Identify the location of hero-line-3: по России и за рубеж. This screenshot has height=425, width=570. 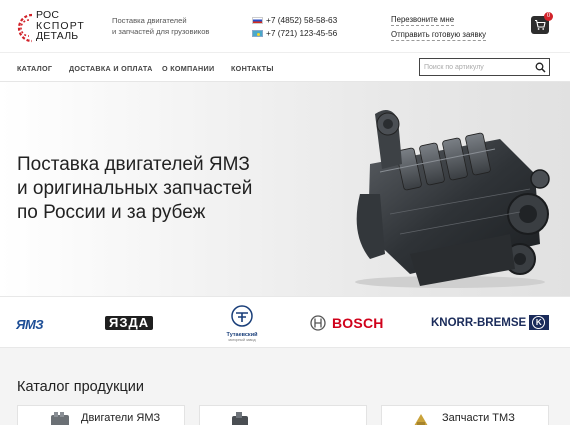
(111, 212).